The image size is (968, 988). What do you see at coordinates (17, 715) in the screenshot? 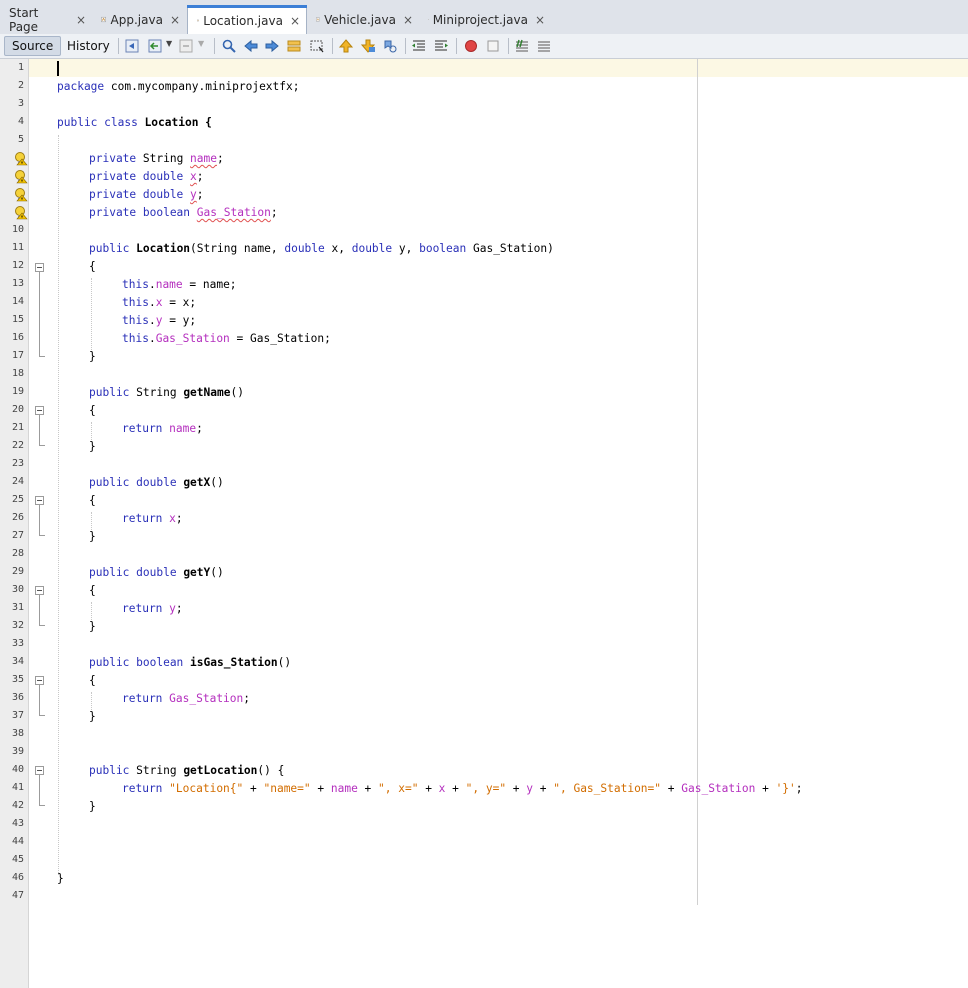
I see `line-number: 37` at bounding box center [17, 715].